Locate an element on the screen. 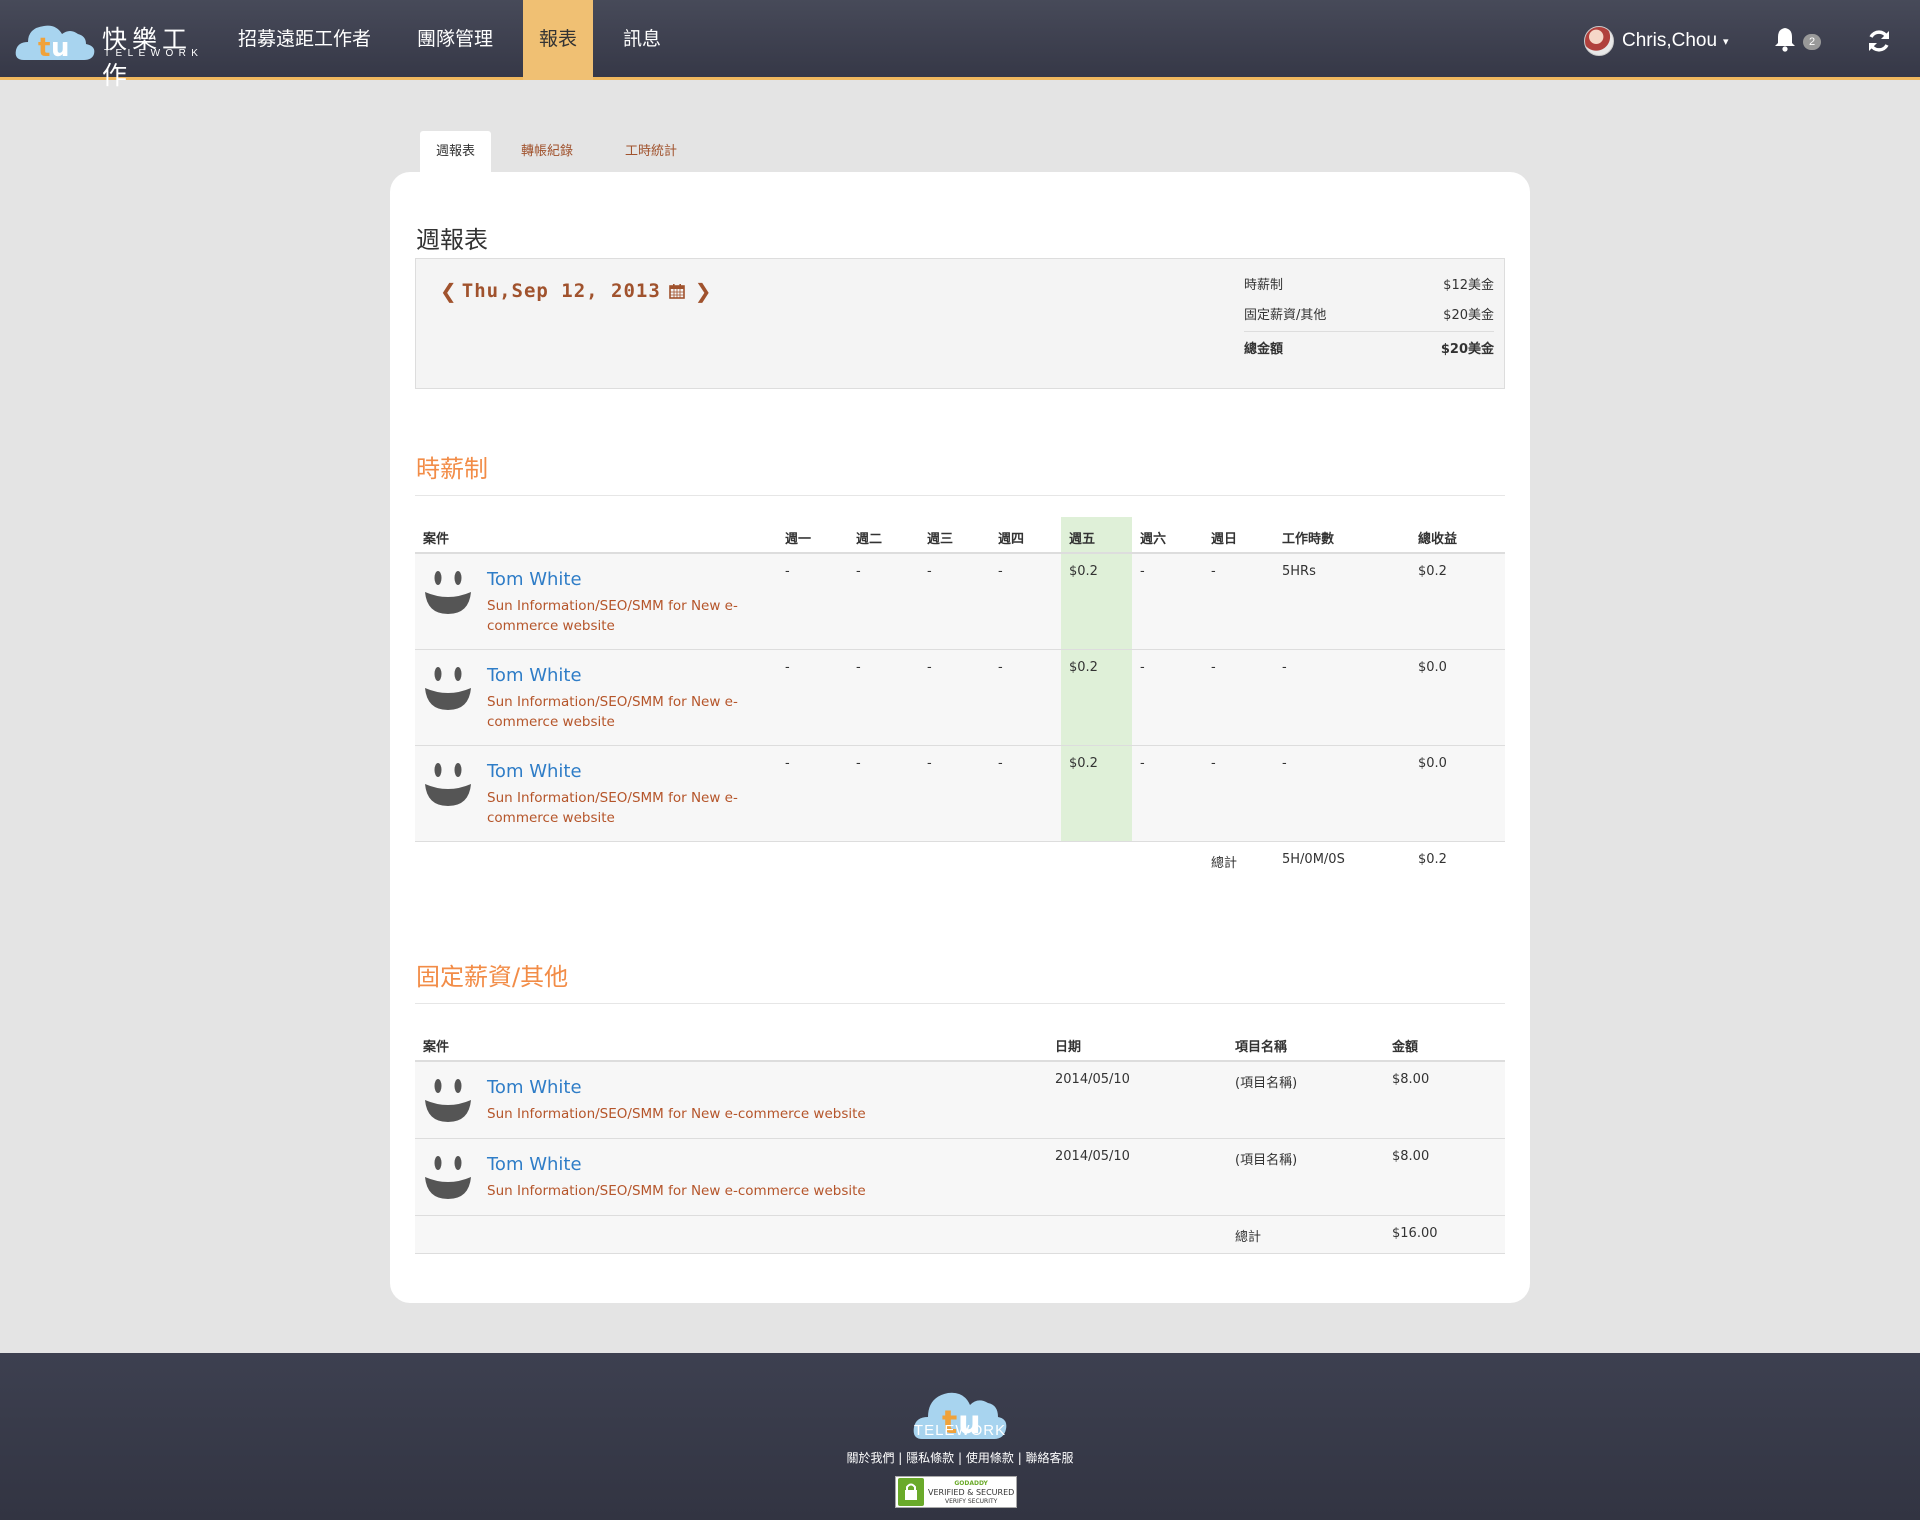 This screenshot has width=1920, height=1520. section-divider is located at coordinates (960, 1003).